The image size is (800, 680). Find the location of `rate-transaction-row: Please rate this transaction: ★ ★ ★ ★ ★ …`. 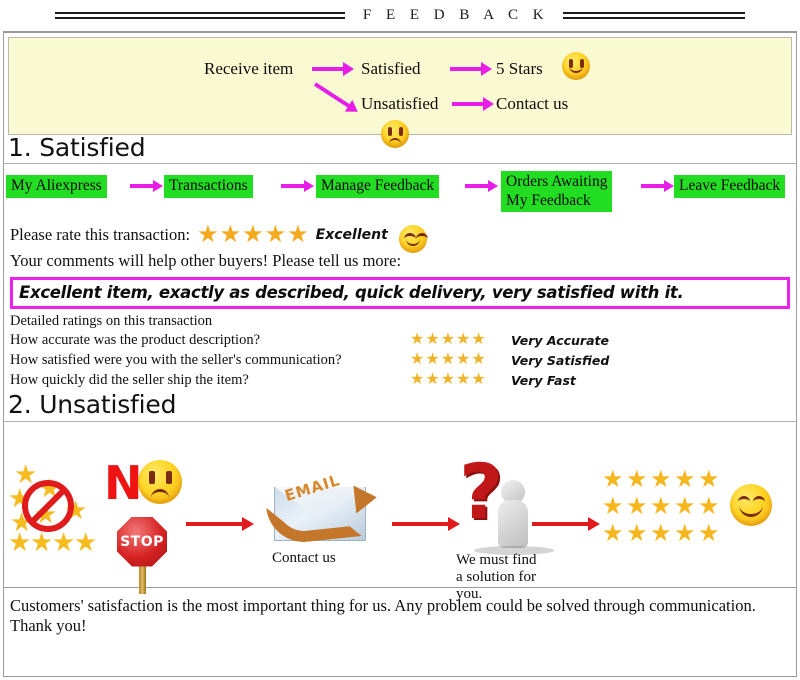

rate-transaction-row: Please rate this transaction: ★ ★ ★ ★ ★ … is located at coordinates (400, 238).